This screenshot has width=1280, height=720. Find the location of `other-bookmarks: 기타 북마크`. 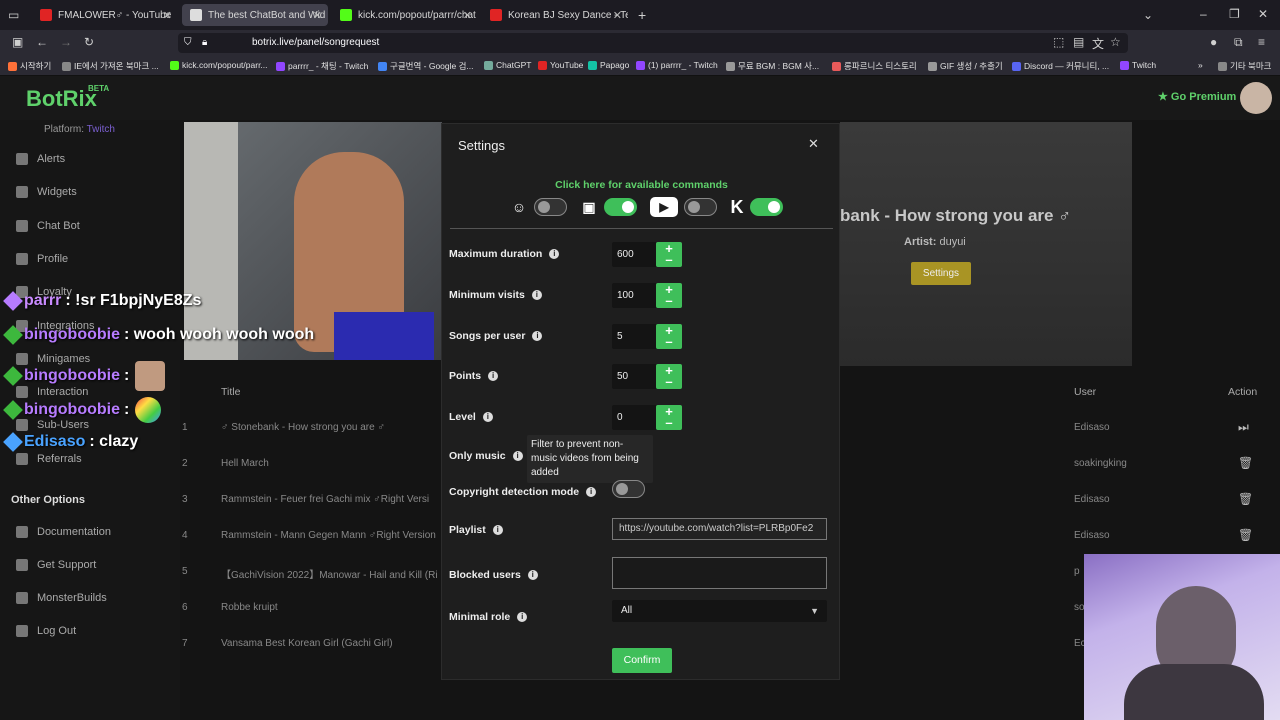

other-bookmarks: 기타 북마크 is located at coordinates (1244, 66).